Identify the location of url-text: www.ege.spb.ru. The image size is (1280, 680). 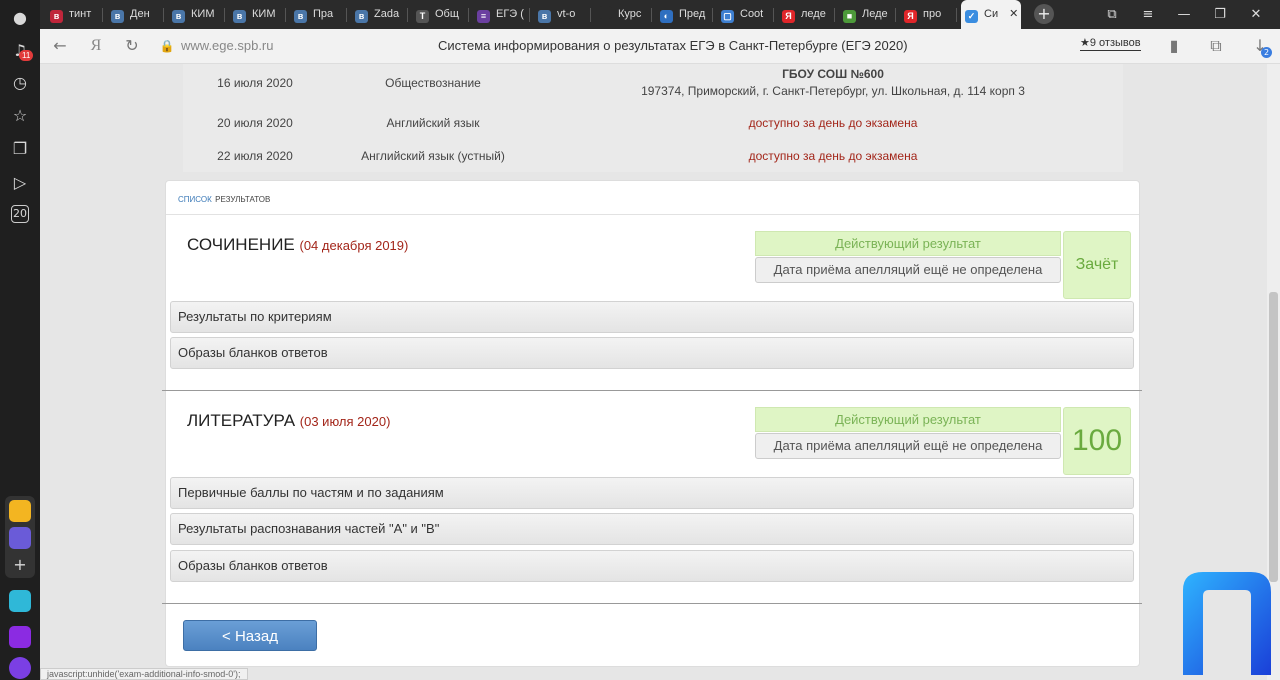
(227, 45).